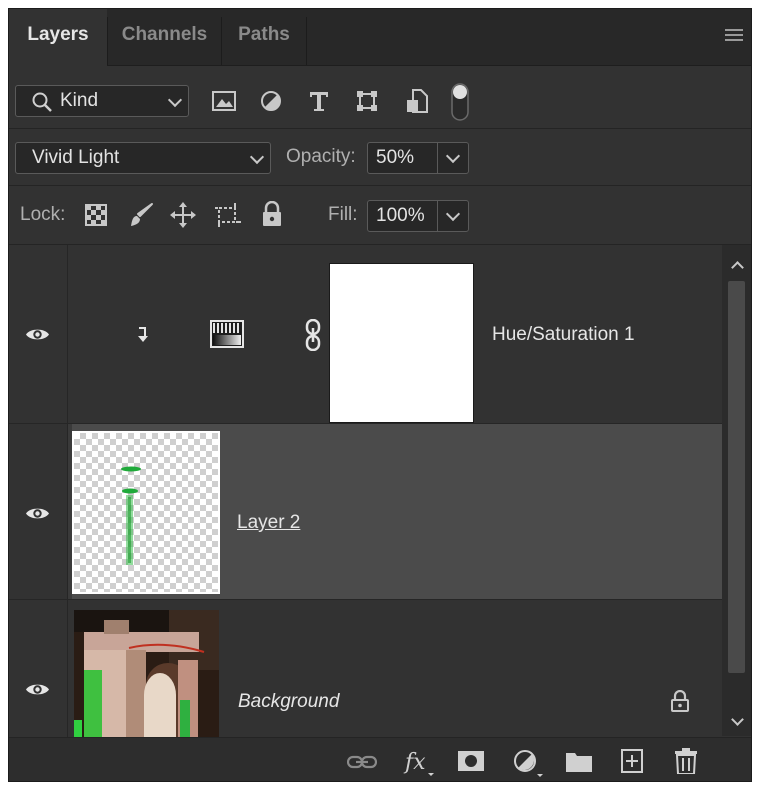 This screenshot has width=759, height=790. I want to click on fx-icon: fx, so click(419, 762).